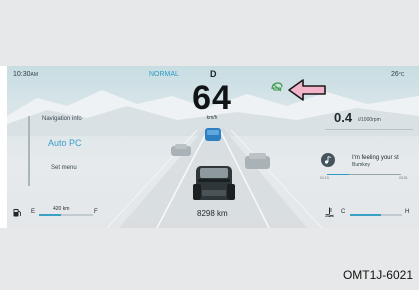  I want to click on pointer-arrow, so click(307, 90).